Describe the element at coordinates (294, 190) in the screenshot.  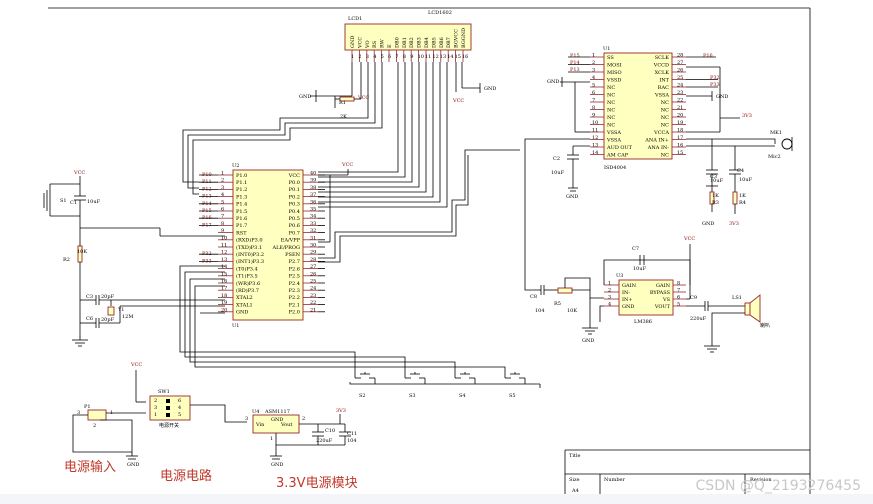
I see `mcu-right-pin-label: P0.1` at that location.